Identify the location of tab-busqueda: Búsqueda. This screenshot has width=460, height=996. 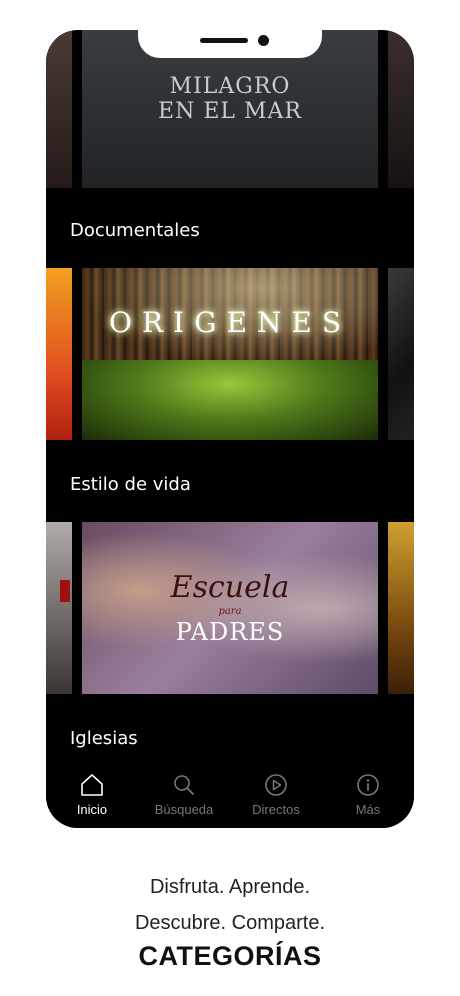
(184, 794).